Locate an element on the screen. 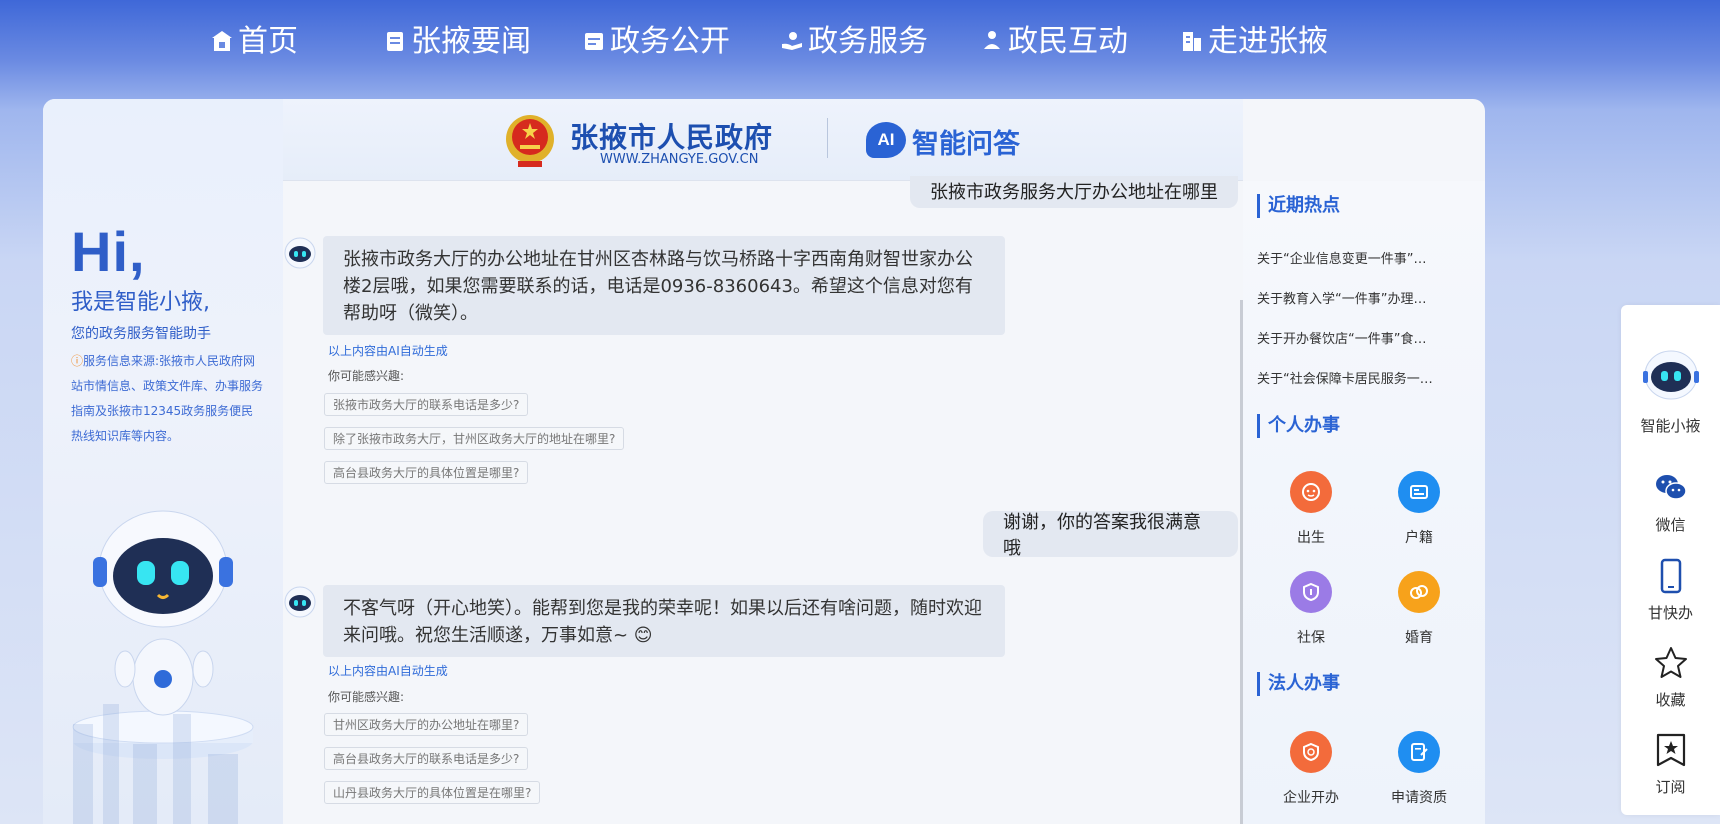 The width and height of the screenshot is (1720, 824). nav-gov-open-label: 政务公开 is located at coordinates (670, 41).